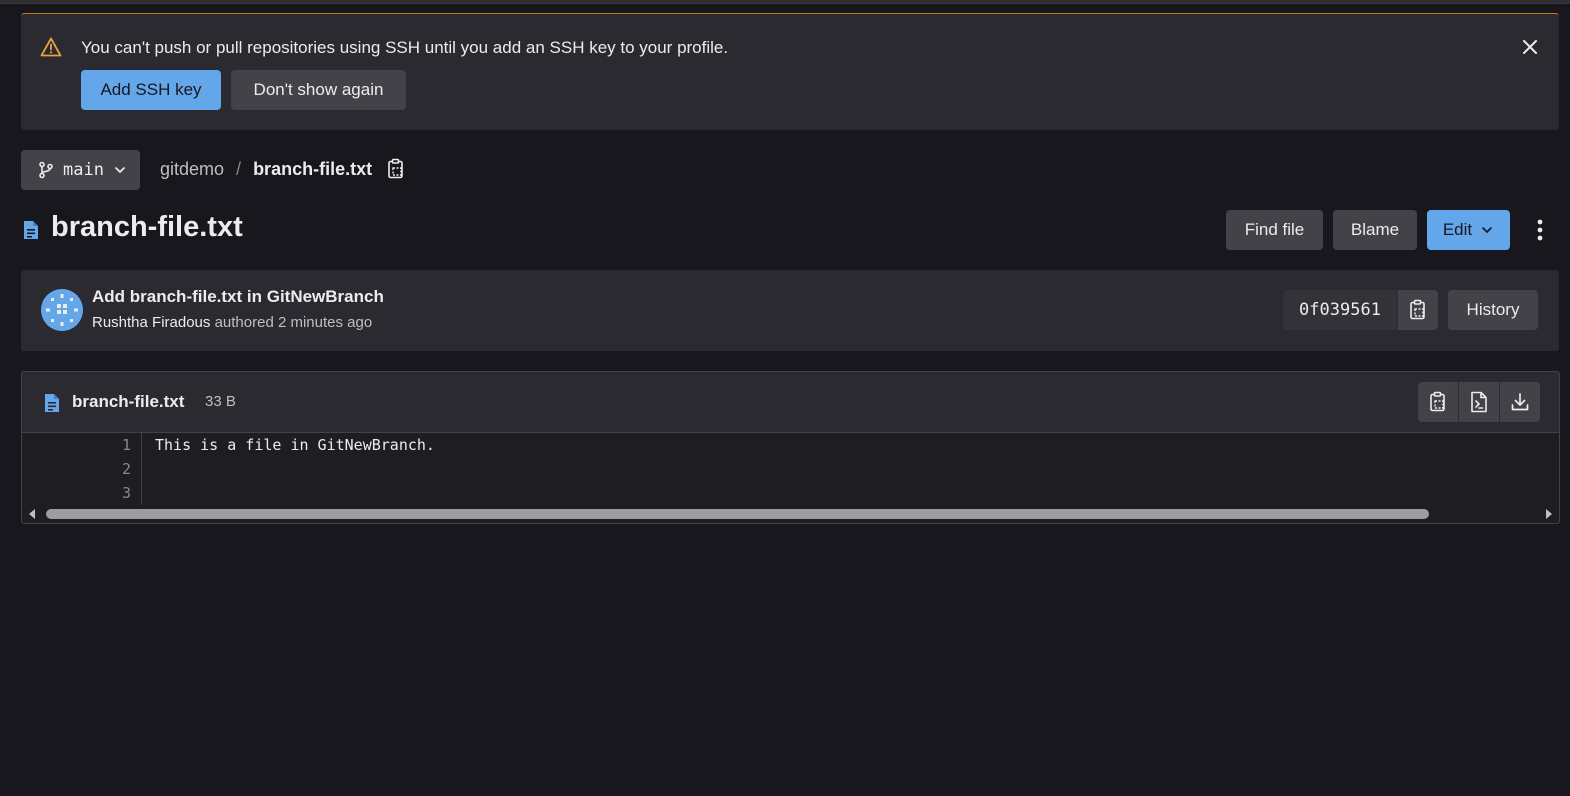 Image resolution: width=1570 pixels, height=796 pixels. I want to click on line-number: 1, so click(126, 445).